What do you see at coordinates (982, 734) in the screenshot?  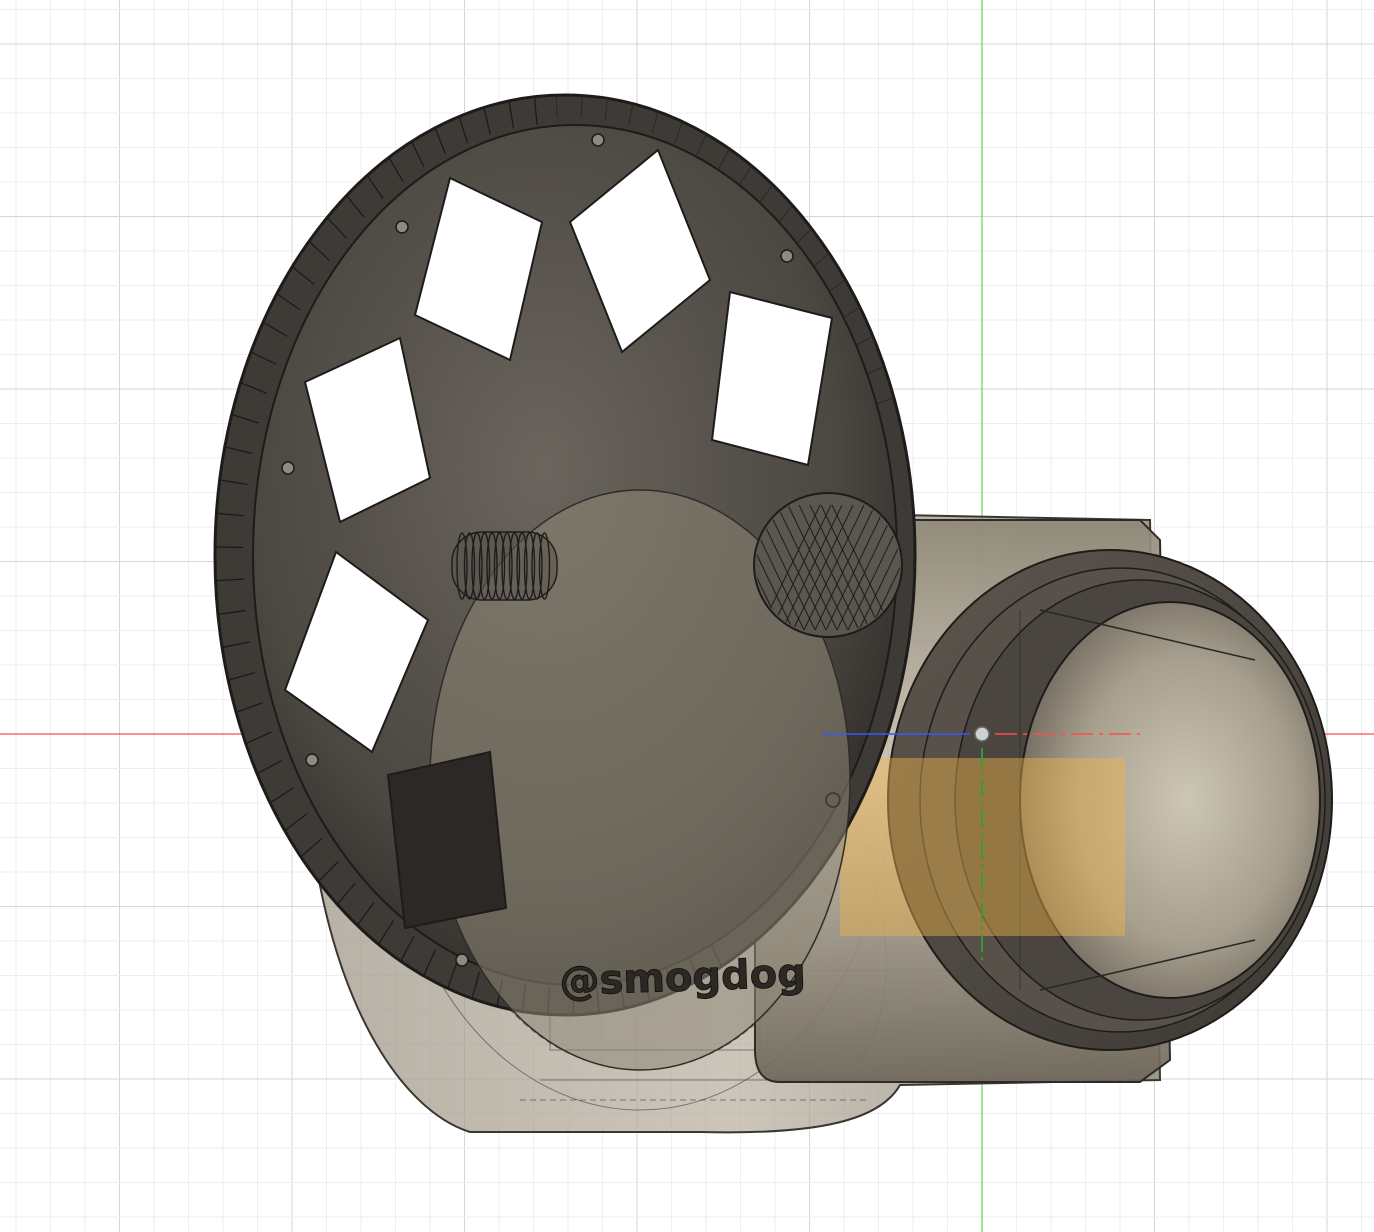 I see `origin-point` at bounding box center [982, 734].